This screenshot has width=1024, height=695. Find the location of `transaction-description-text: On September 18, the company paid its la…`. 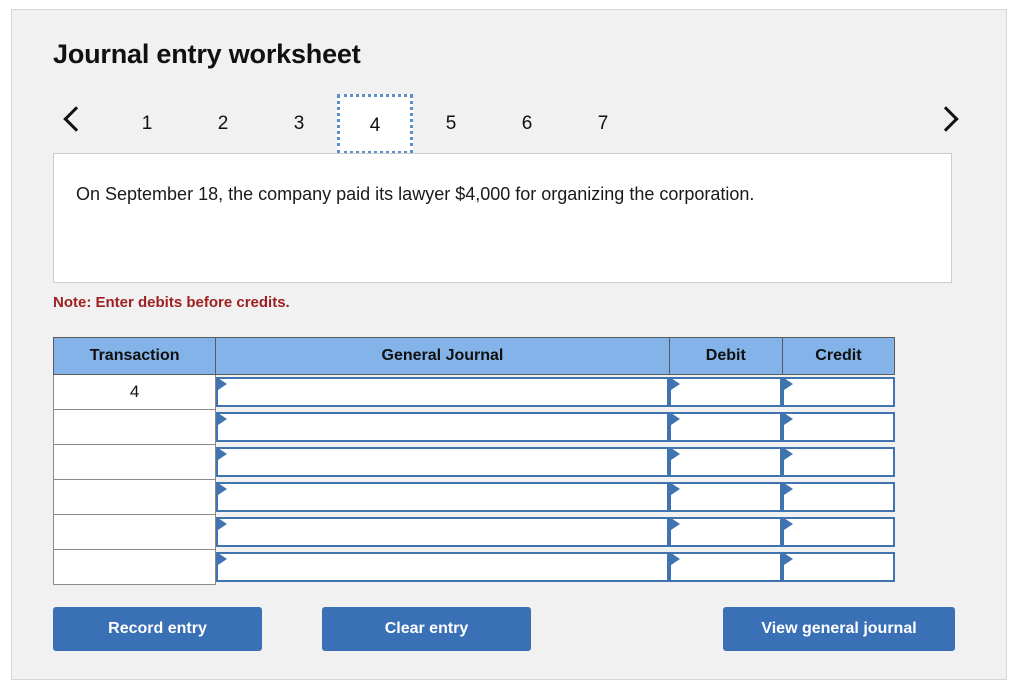

transaction-description-text: On September 18, the company paid its la… is located at coordinates (415, 194).